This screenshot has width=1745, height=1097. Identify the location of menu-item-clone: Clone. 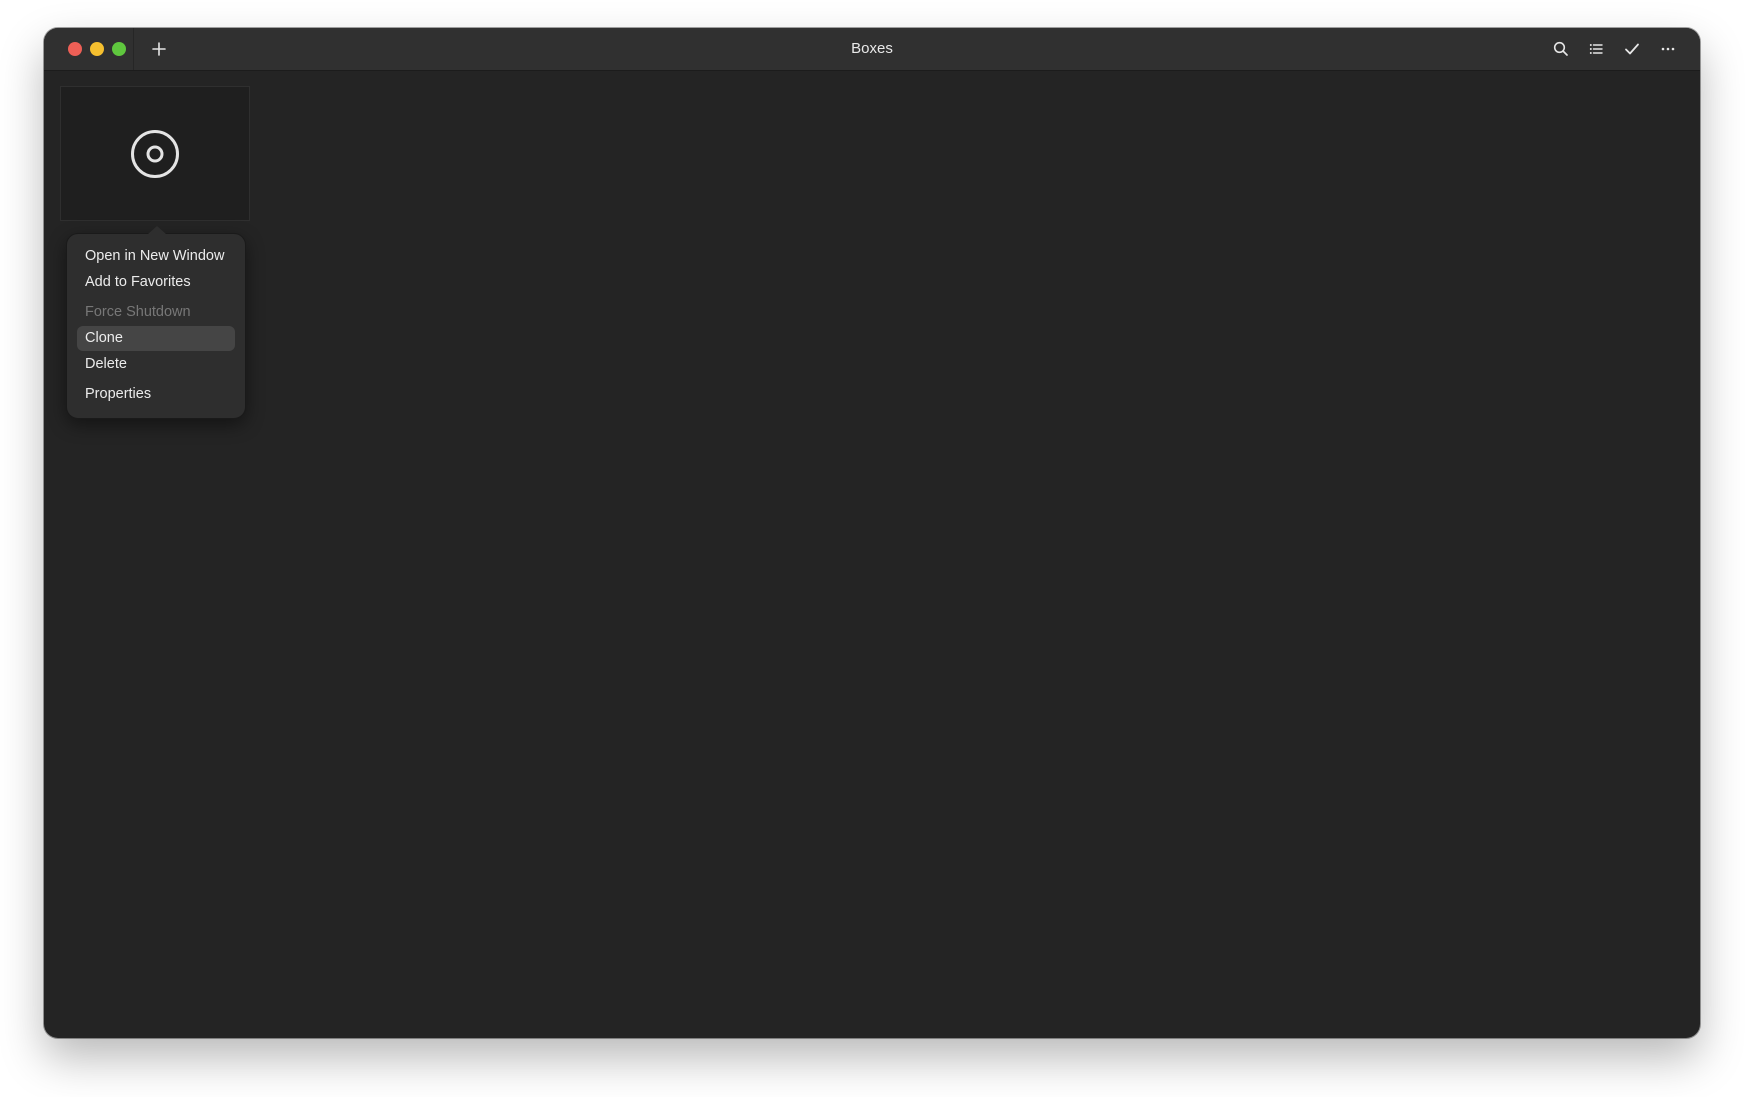
(156, 338).